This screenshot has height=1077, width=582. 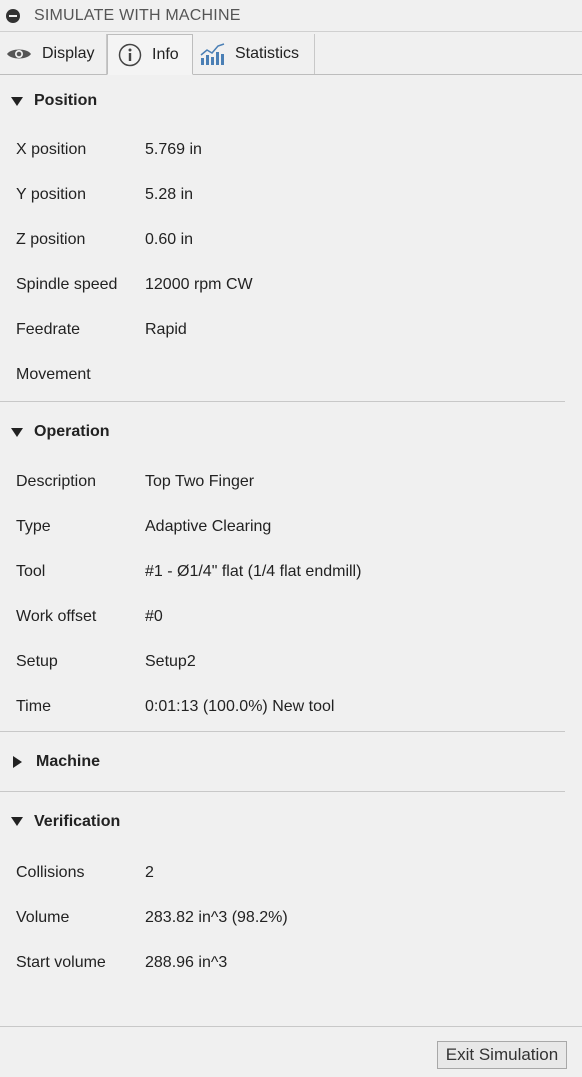 What do you see at coordinates (282, 149) in the screenshot?
I see `property-row-x-position: X position 5.769 in` at bounding box center [282, 149].